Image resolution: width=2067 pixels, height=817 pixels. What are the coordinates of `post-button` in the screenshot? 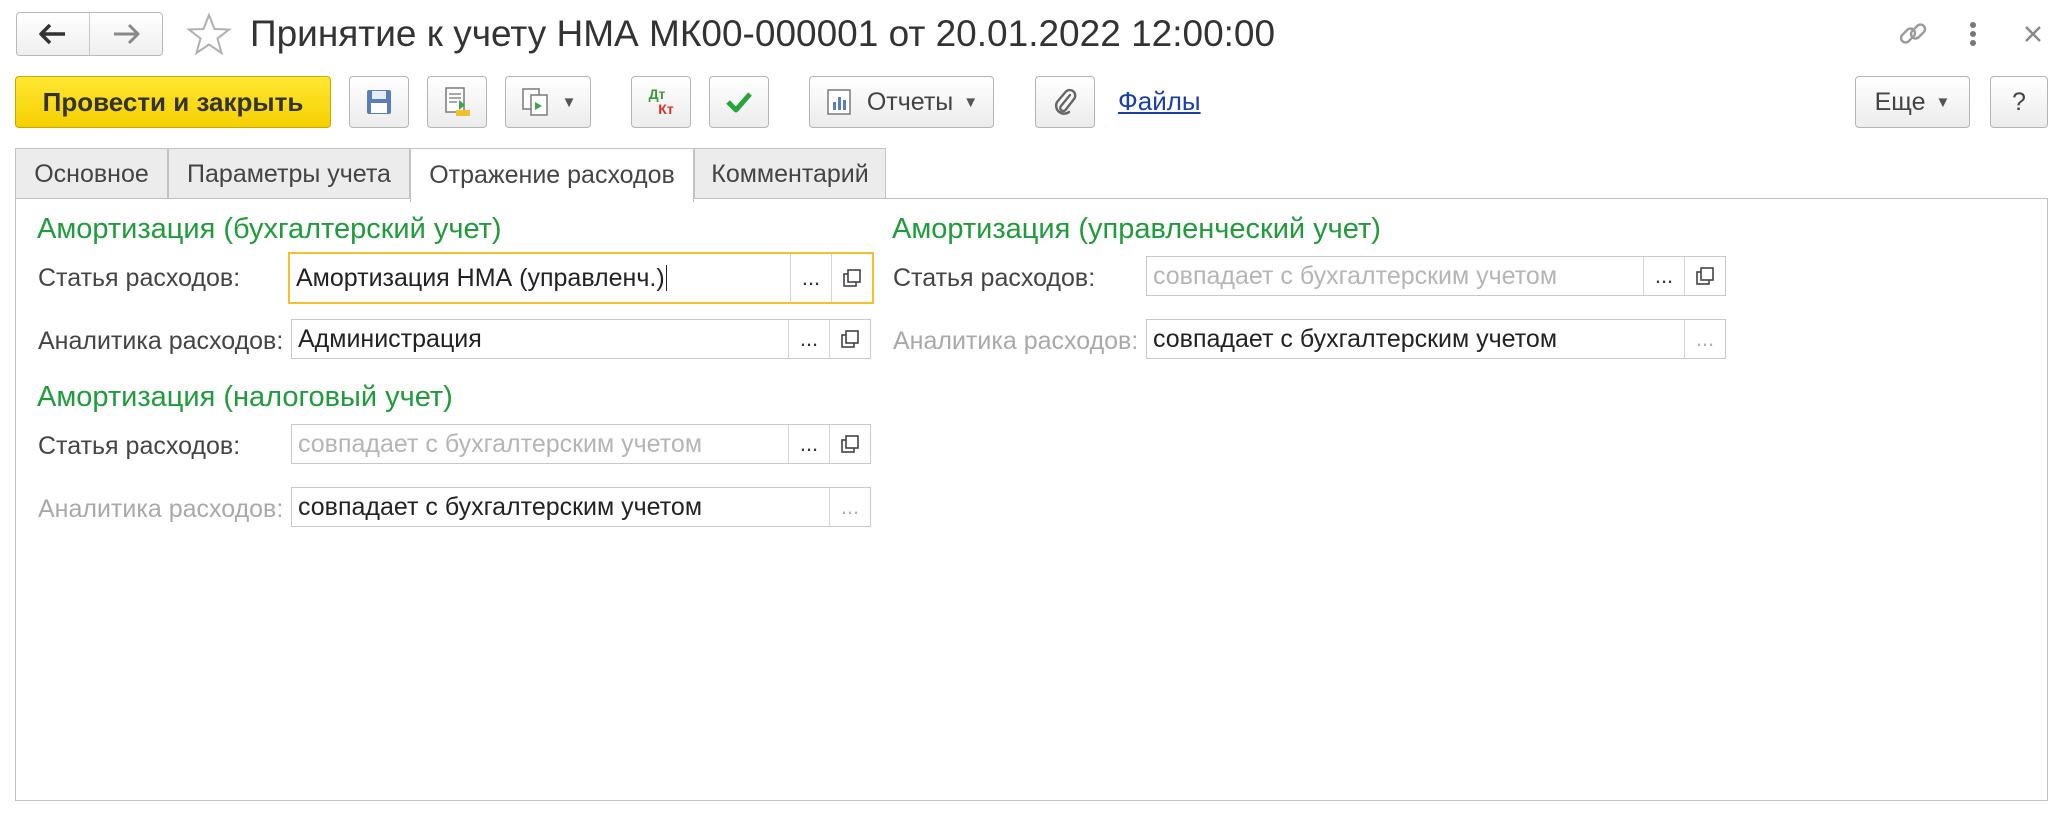 It's located at (457, 102).